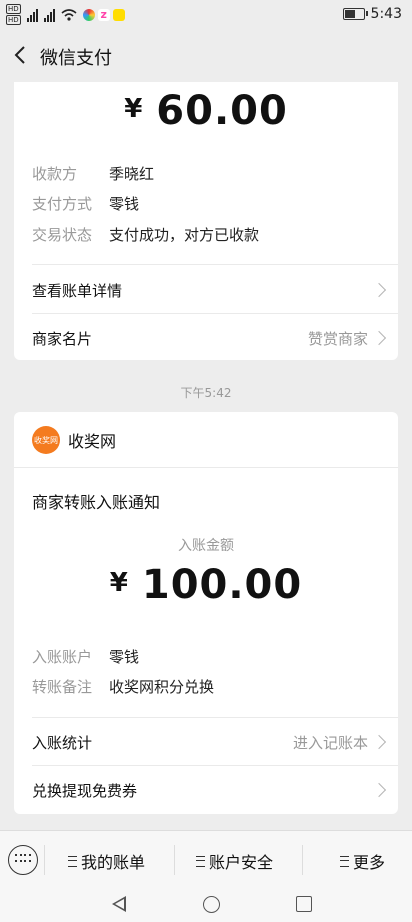  What do you see at coordinates (92, 441) in the screenshot?
I see `merchant-name: 收奖网` at bounding box center [92, 441].